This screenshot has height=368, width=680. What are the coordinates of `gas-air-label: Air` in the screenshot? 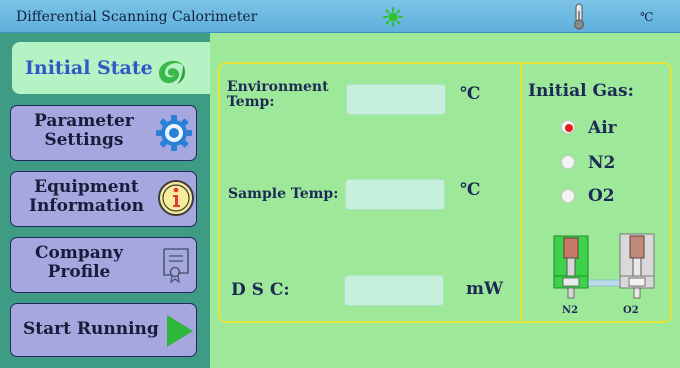 It's located at (602, 128).